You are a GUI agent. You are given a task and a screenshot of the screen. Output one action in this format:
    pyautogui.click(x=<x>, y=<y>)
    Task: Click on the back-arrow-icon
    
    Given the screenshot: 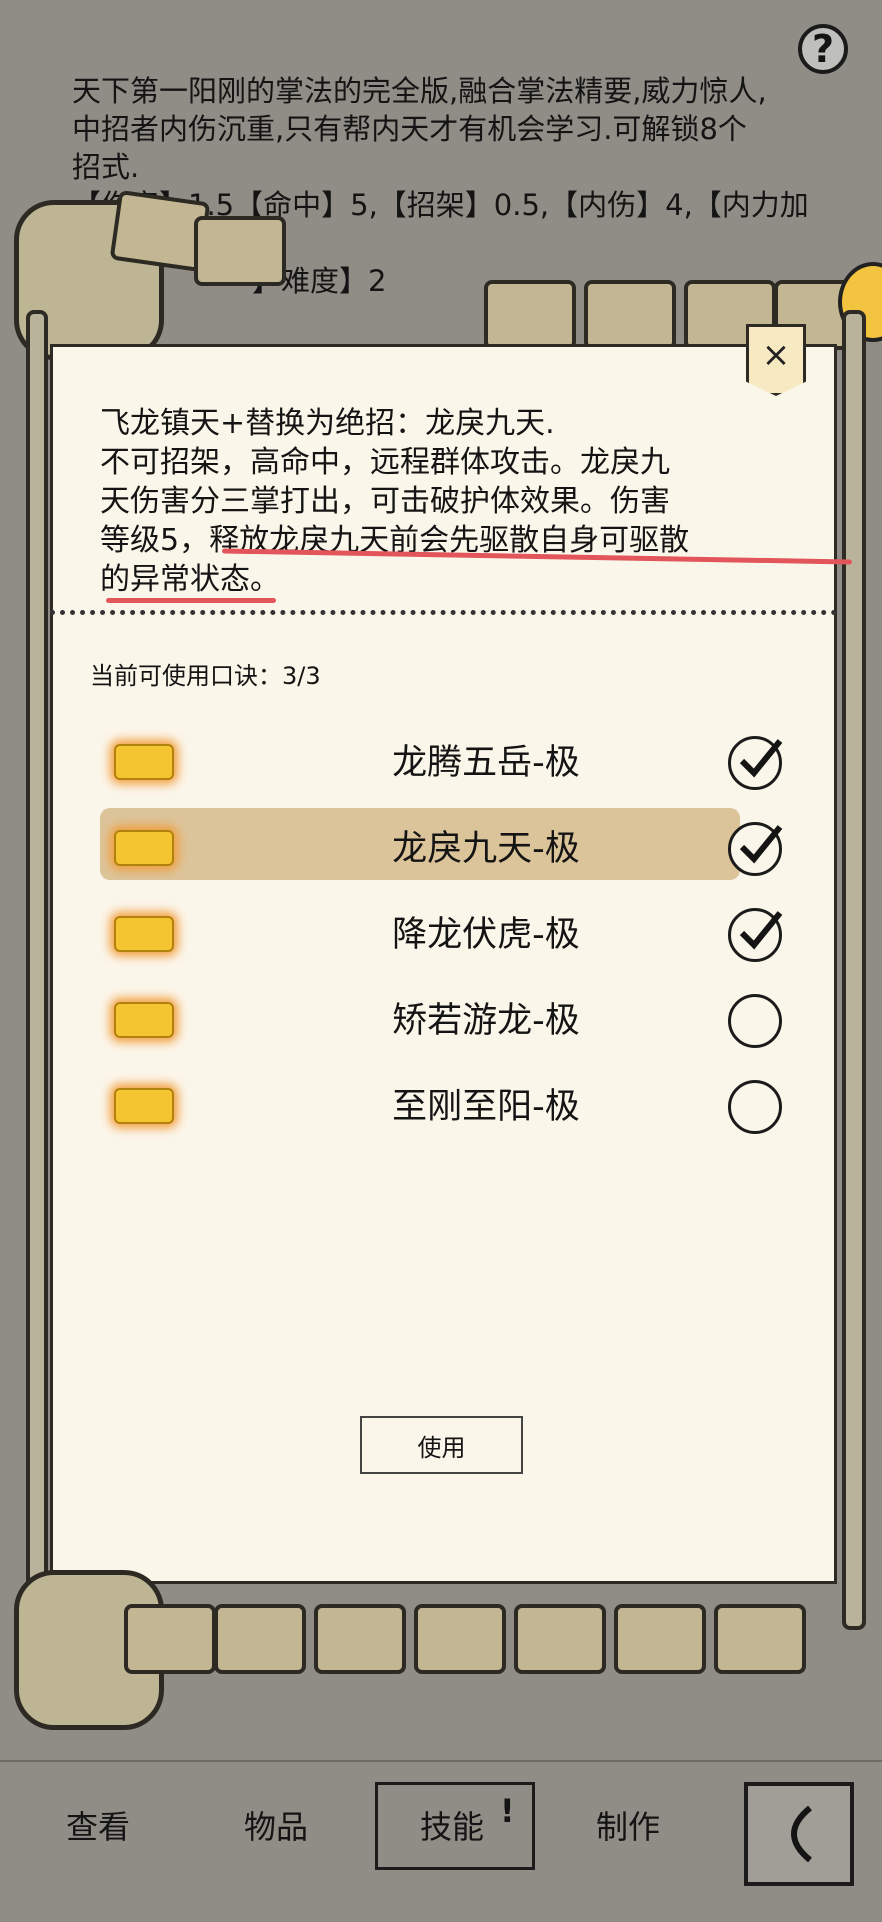 What is the action you would take?
    pyautogui.click(x=801, y=1834)
    